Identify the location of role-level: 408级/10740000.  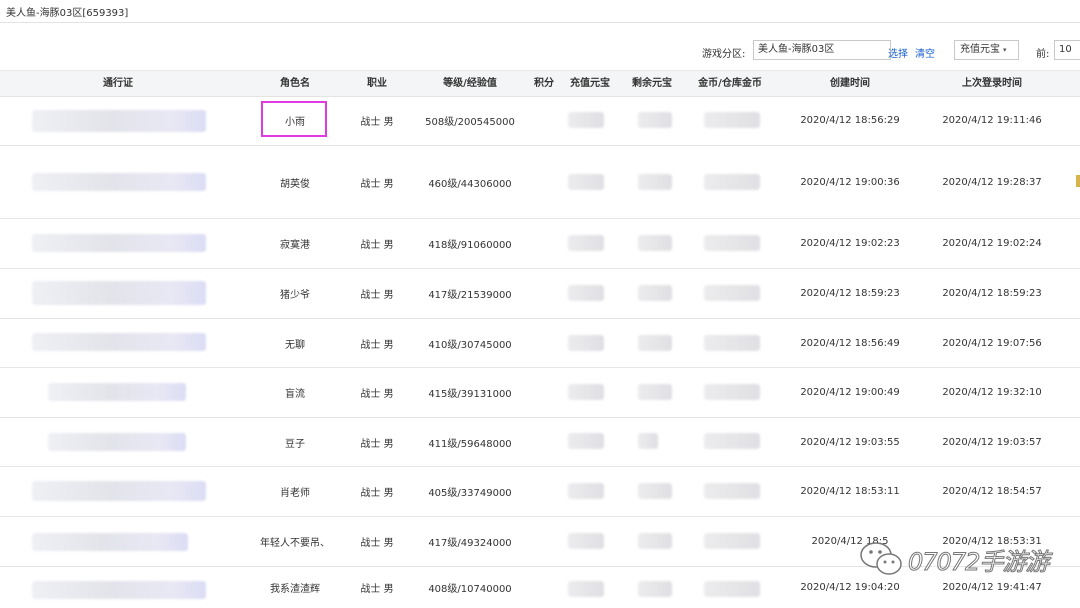
(470, 589).